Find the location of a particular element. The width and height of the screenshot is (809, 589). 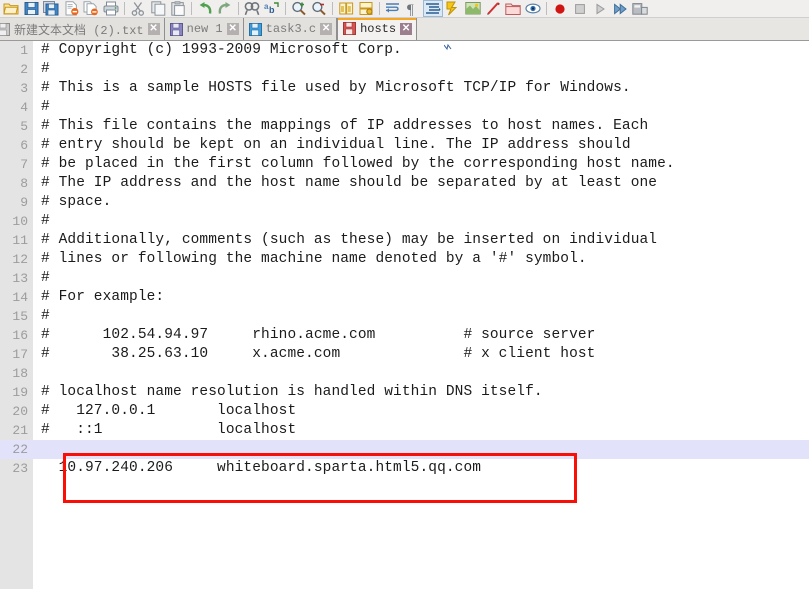

sync-vertical-scroll-icon is located at coordinates (346, 8).